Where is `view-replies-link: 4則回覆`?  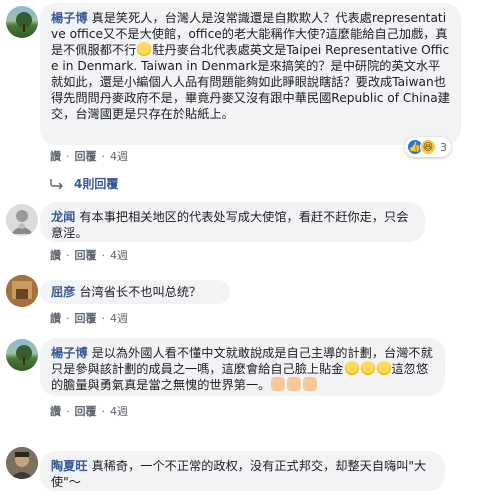
view-replies-link: 4則回覆 is located at coordinates (84, 183).